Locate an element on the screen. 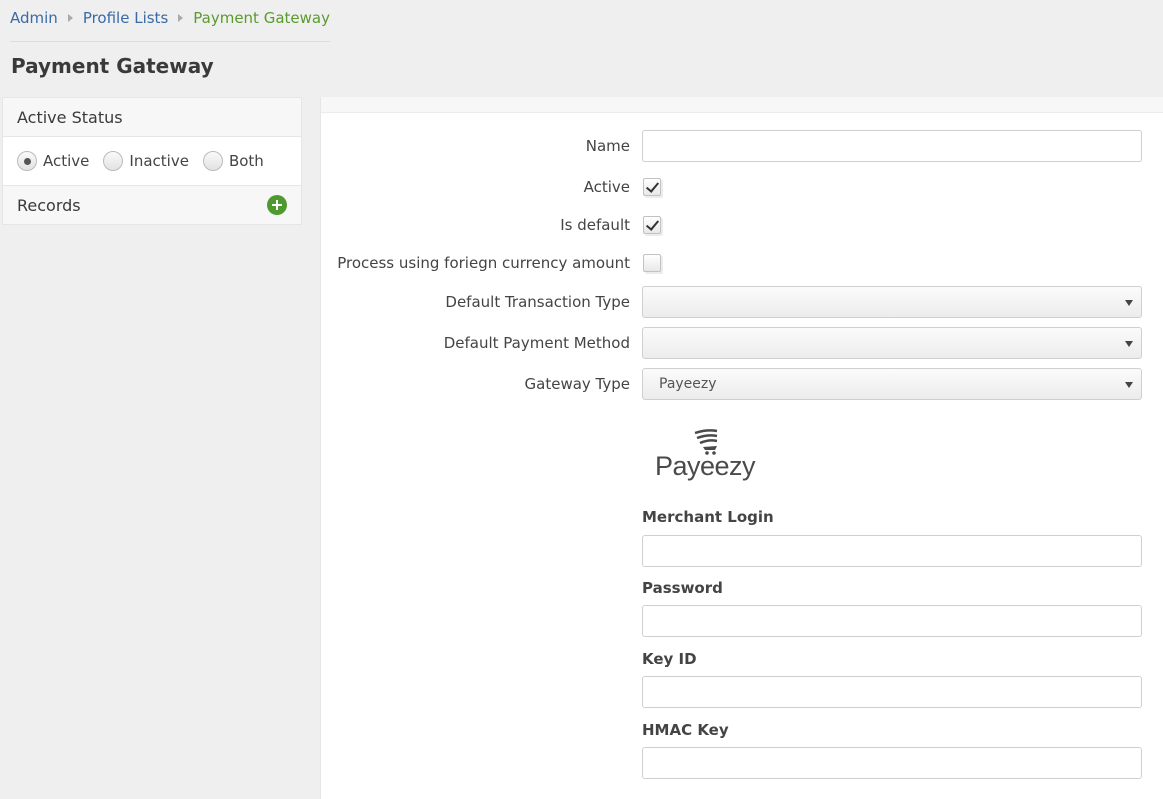  main-topbar is located at coordinates (742, 105).